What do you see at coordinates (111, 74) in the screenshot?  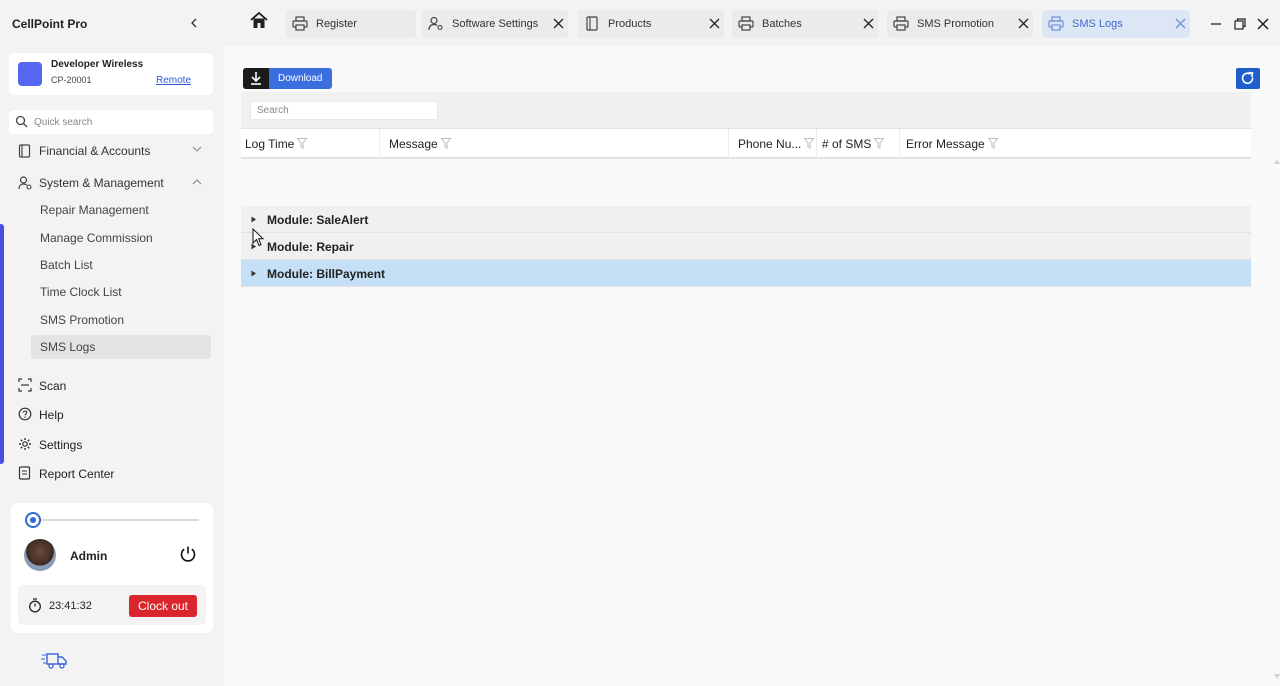 I see `store-card: Developer Wireless CP-20001 Remote` at bounding box center [111, 74].